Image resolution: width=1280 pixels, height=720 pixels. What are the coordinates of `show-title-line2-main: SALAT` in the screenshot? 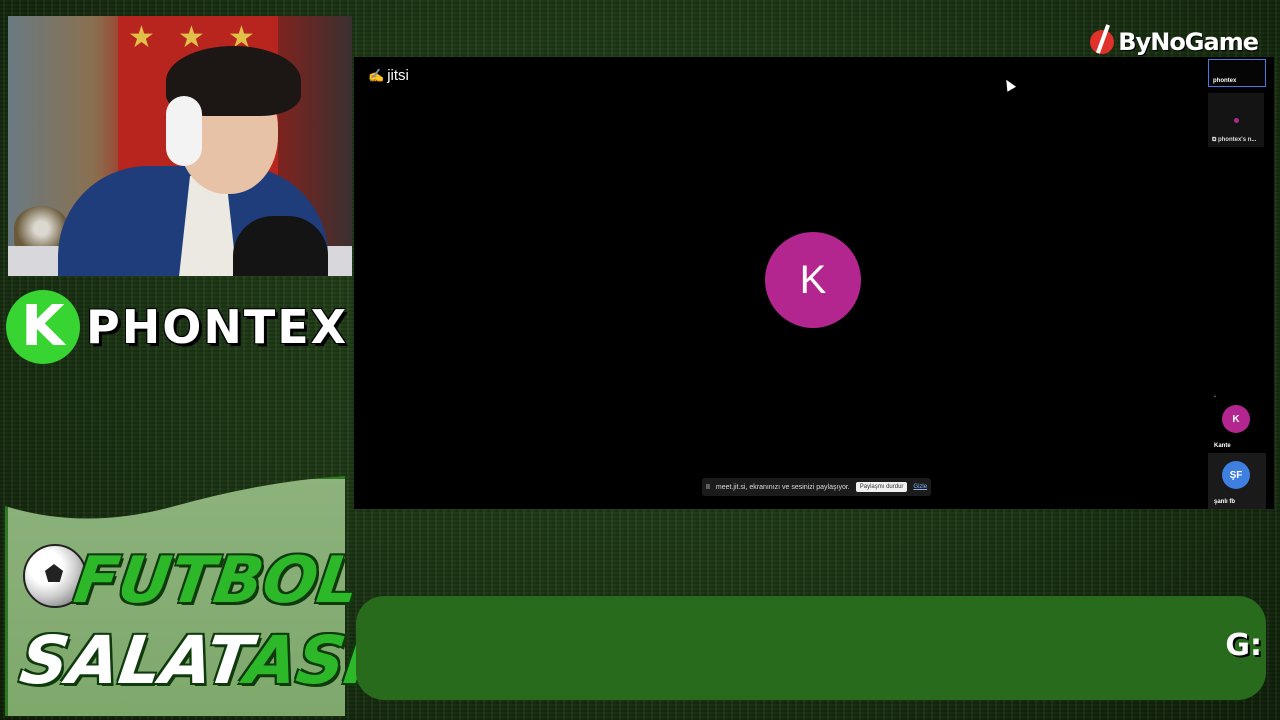 It's located at (133, 660).